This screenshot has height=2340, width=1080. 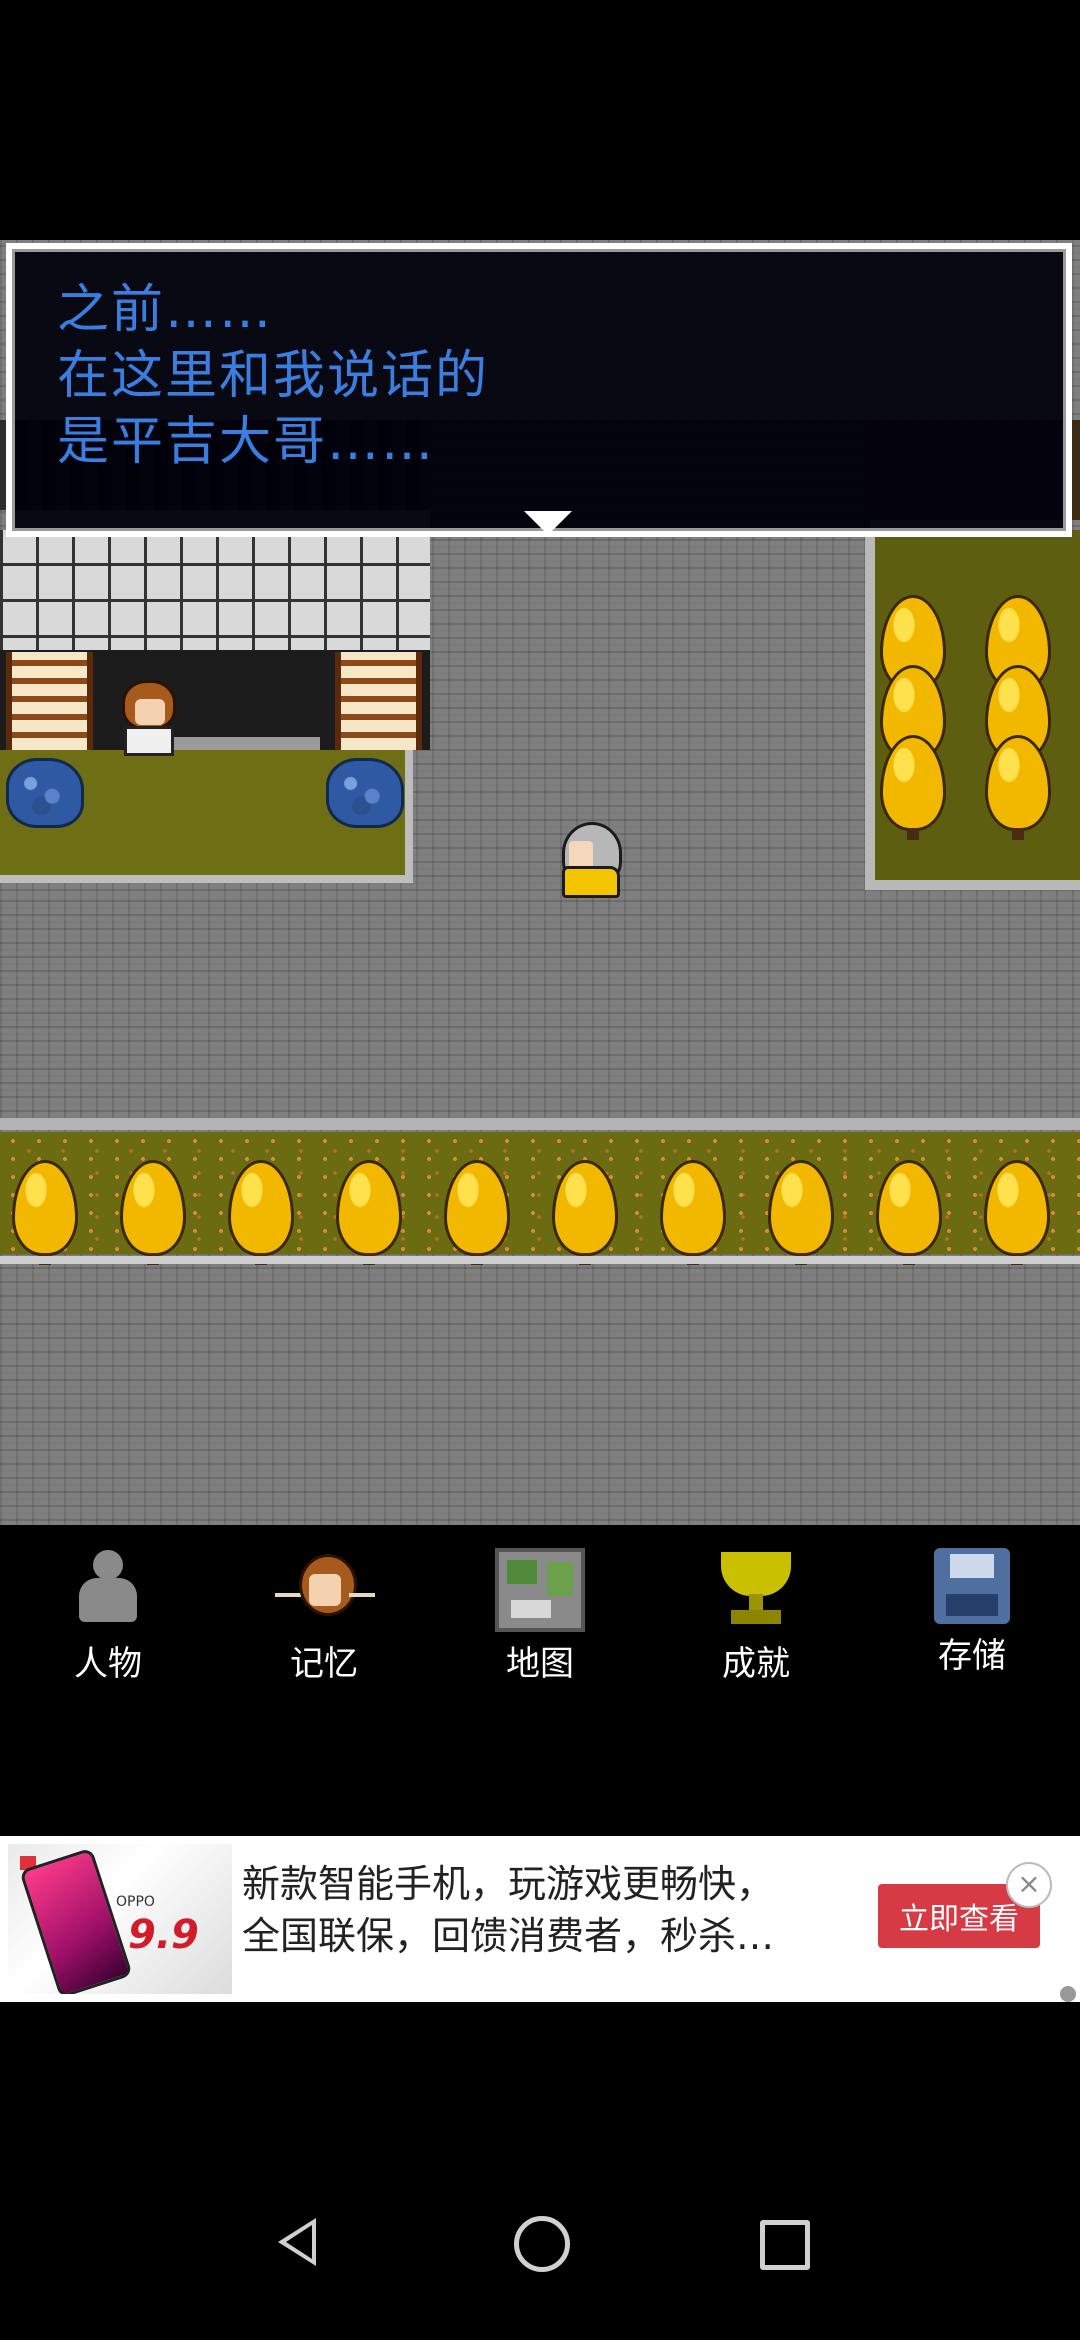 What do you see at coordinates (325, 1590) in the screenshot?
I see `memory-icon` at bounding box center [325, 1590].